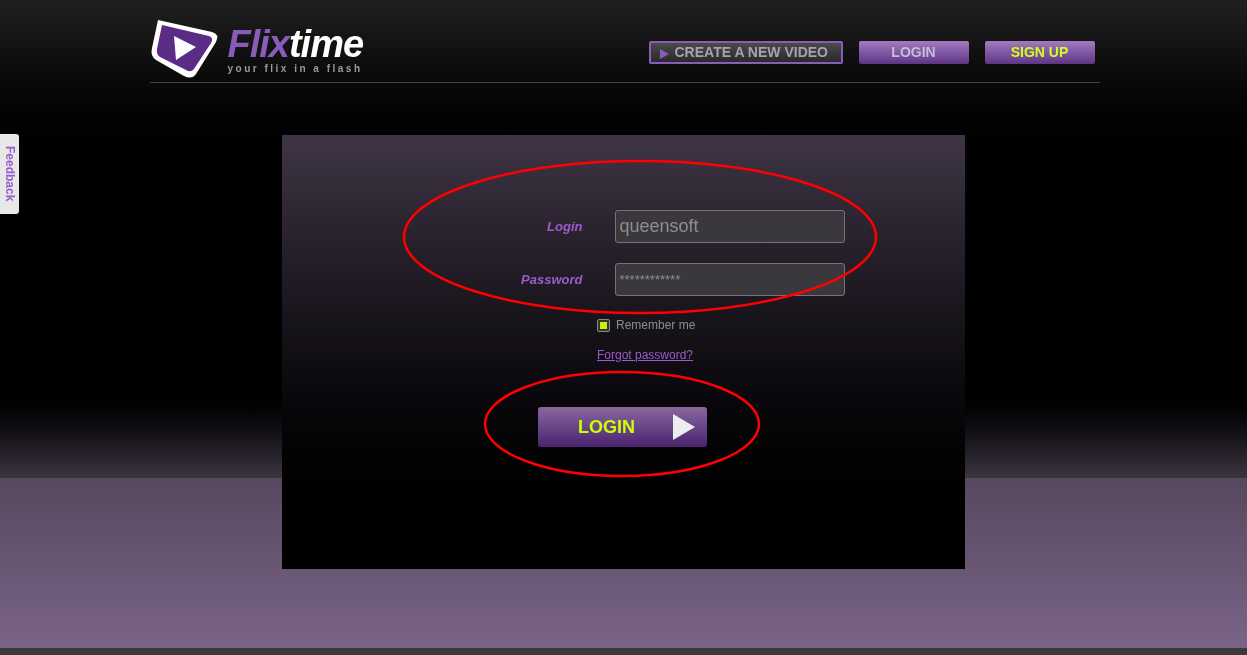  Describe the element at coordinates (729, 279) in the screenshot. I see `password-field: ************` at that location.